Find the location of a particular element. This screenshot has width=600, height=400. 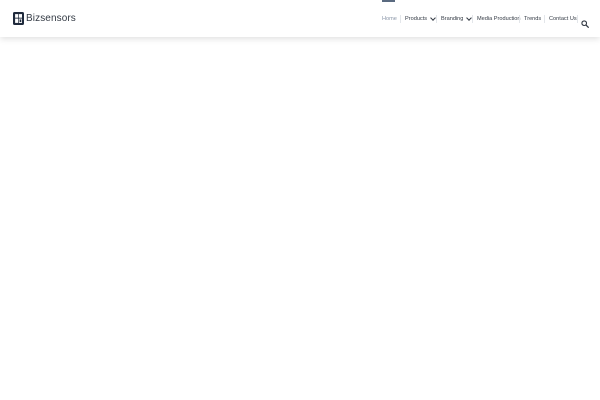

nav-item-label: Contact Us is located at coordinates (563, 19).